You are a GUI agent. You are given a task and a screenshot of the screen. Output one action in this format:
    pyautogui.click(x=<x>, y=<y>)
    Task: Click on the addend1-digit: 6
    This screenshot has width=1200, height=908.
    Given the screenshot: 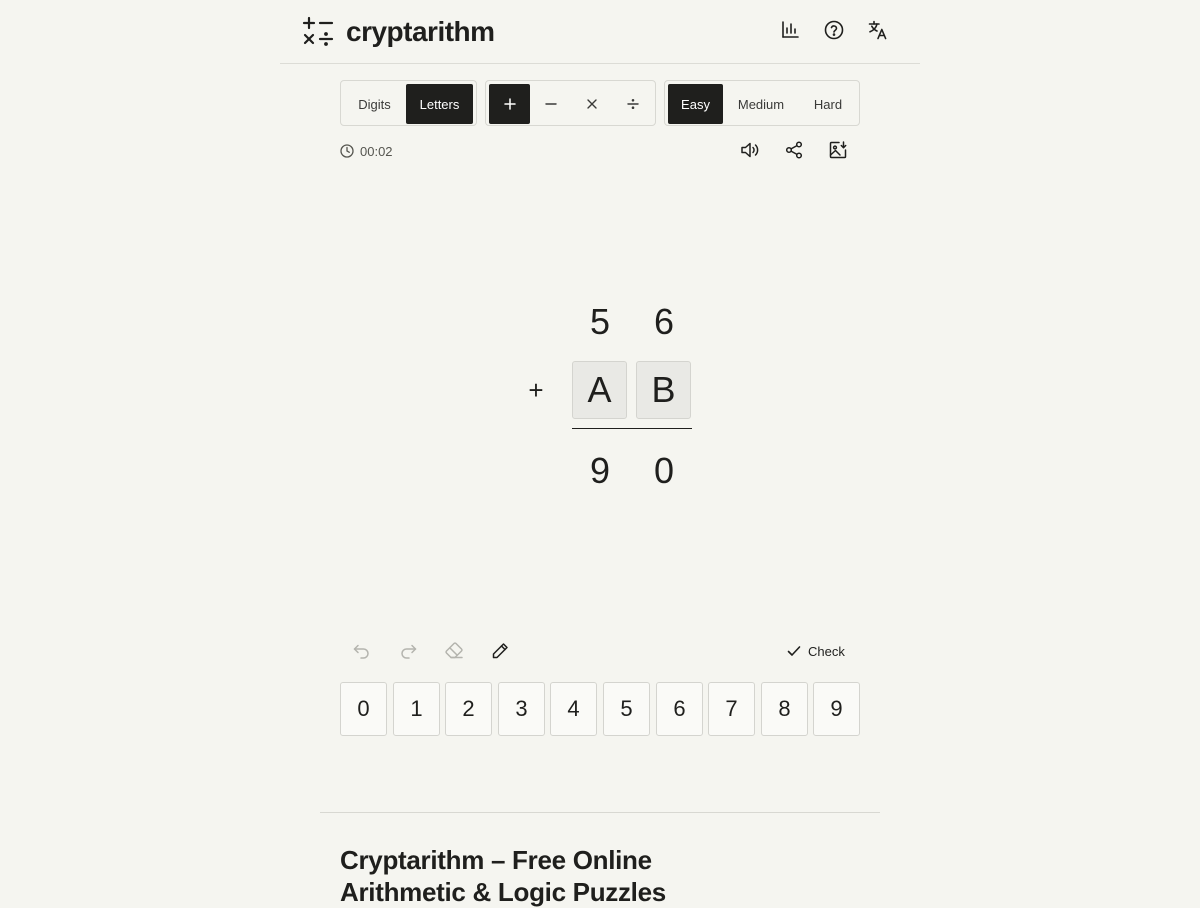 What is the action you would take?
    pyautogui.click(x=664, y=321)
    